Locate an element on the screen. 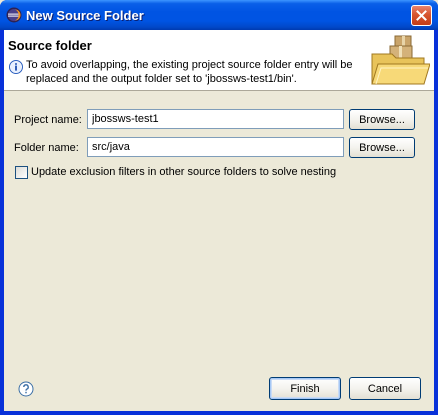 The width and height of the screenshot is (438, 415). title-bar: New Source Folder is located at coordinates (219, 15).